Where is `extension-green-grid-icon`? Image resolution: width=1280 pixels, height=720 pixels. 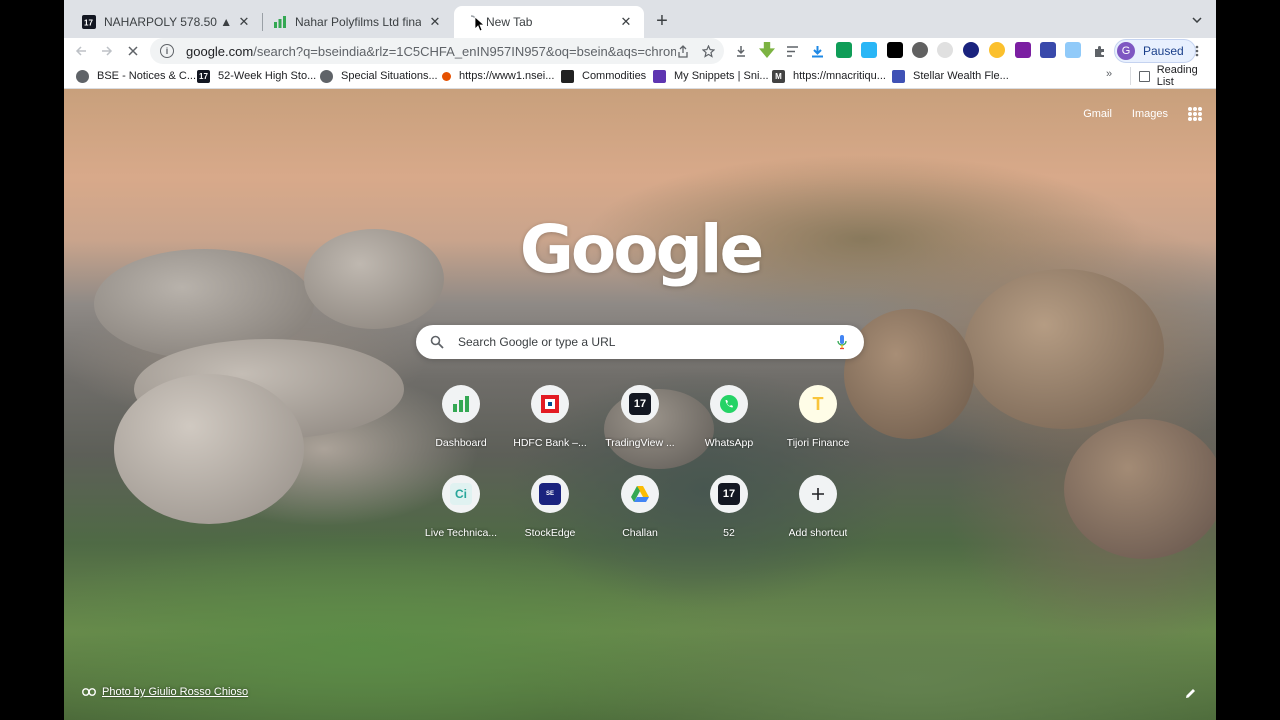
extension-green-grid-icon is located at coordinates (844, 50).